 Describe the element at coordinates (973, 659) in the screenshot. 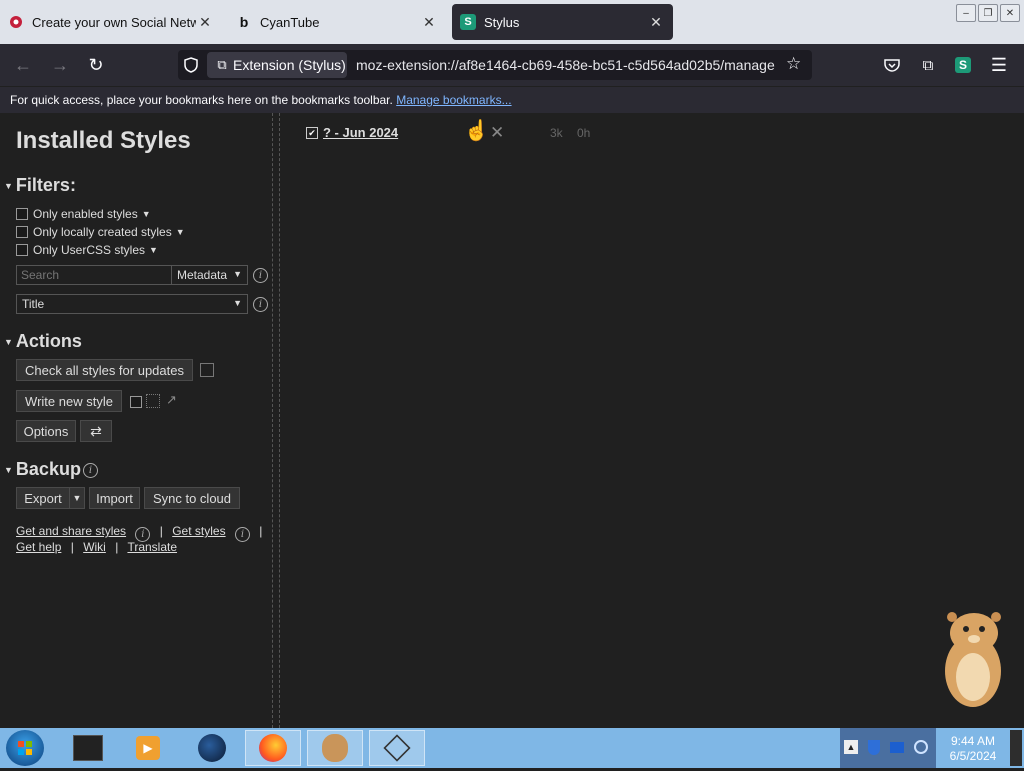

I see `desktop-hamster-pet` at that location.